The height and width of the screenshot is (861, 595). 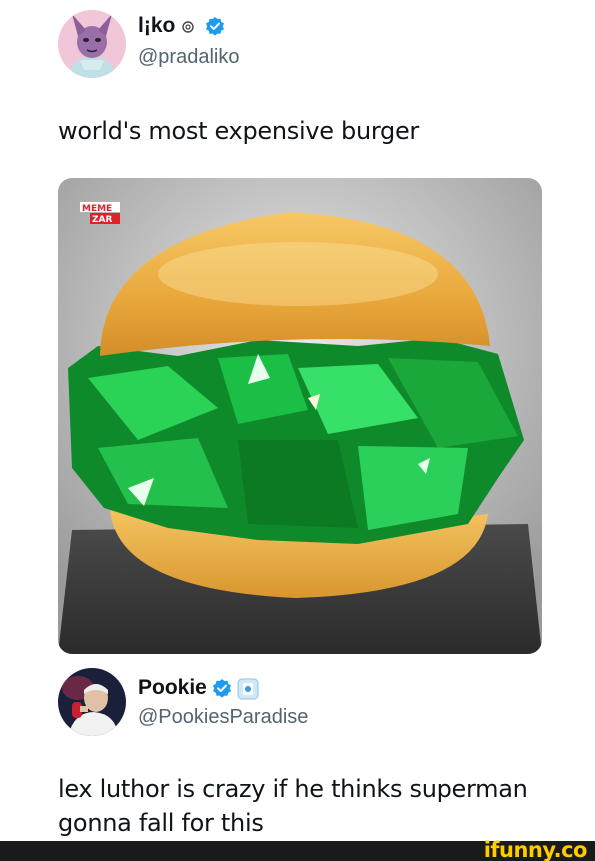 What do you see at coordinates (188, 57) in the screenshot?
I see `handle: @pradaliko` at bounding box center [188, 57].